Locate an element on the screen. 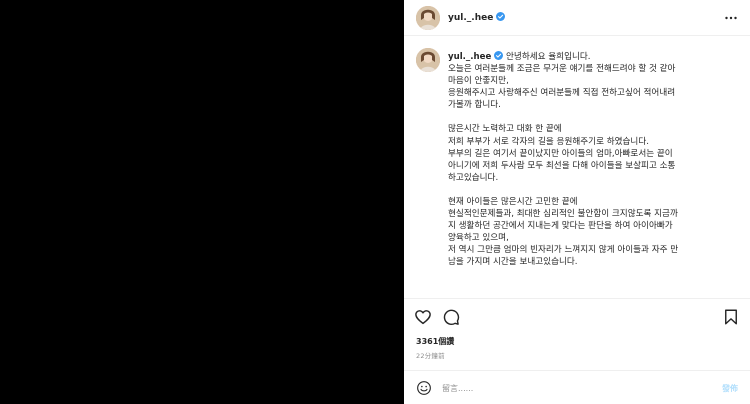  caption-line: 오늘은 여러분들께 조금은 무거운 얘기를 전해드려야 할 것 같아 is located at coordinates (562, 69).